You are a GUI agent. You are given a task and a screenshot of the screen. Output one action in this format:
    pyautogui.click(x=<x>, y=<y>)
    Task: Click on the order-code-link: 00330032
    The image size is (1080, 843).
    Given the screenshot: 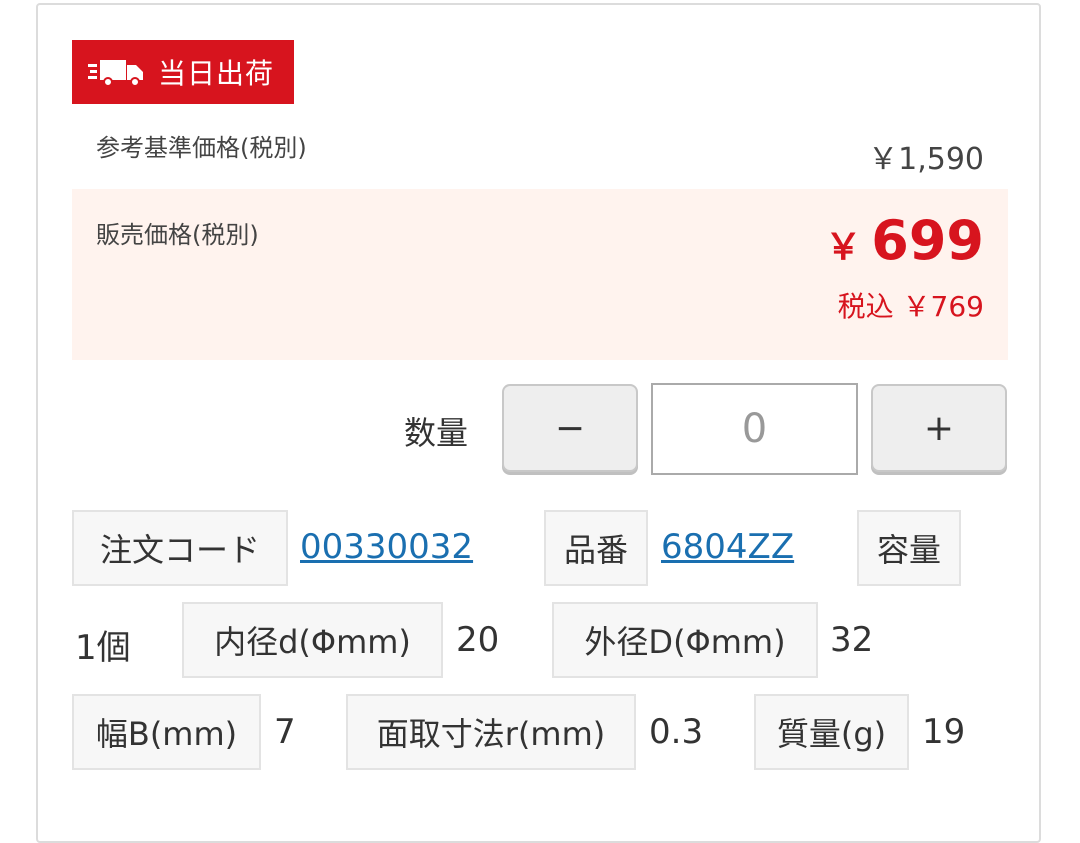 What is the action you would take?
    pyautogui.click(x=386, y=547)
    